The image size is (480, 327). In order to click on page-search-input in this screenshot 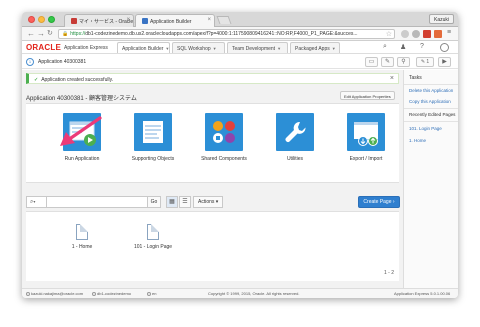, I will do `click(97, 202)`.